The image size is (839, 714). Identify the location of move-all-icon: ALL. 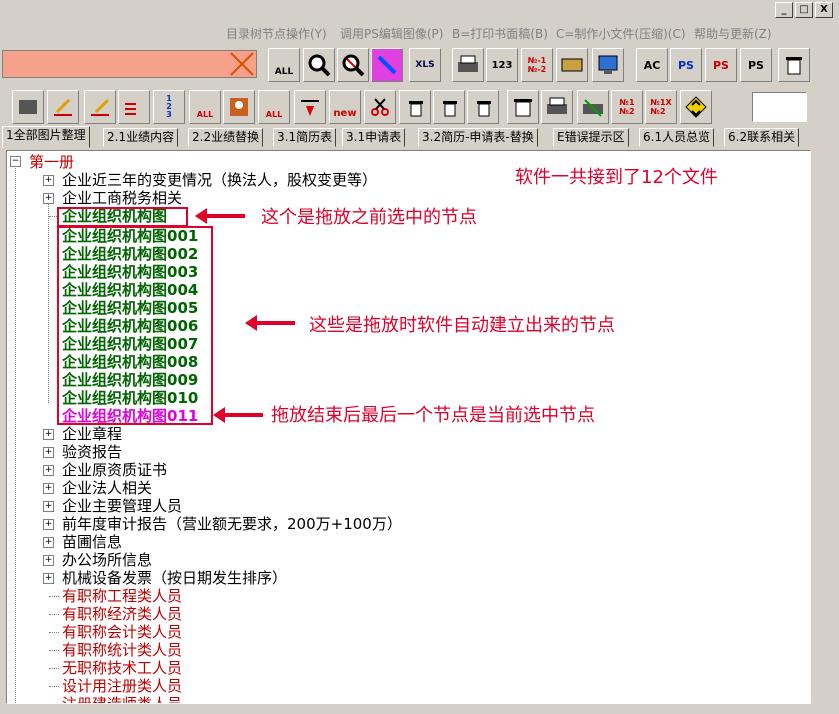
(274, 107).